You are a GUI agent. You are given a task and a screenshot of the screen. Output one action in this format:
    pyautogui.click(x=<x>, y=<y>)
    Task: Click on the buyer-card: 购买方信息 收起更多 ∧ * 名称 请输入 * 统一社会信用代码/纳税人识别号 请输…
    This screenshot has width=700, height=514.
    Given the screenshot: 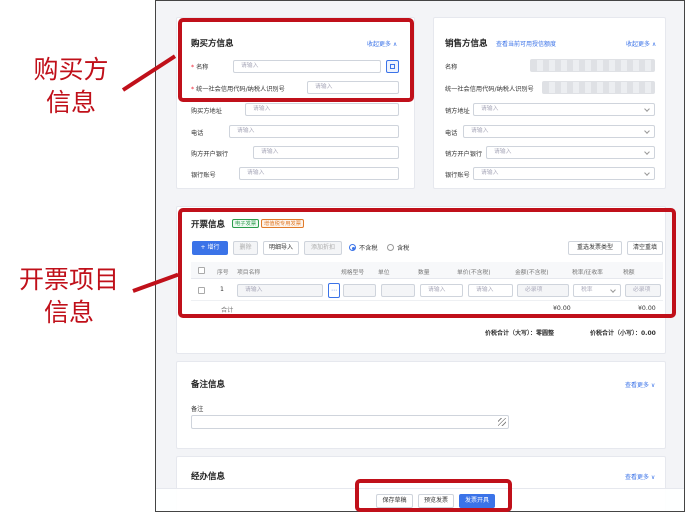 What is the action you would take?
    pyautogui.click(x=295, y=103)
    